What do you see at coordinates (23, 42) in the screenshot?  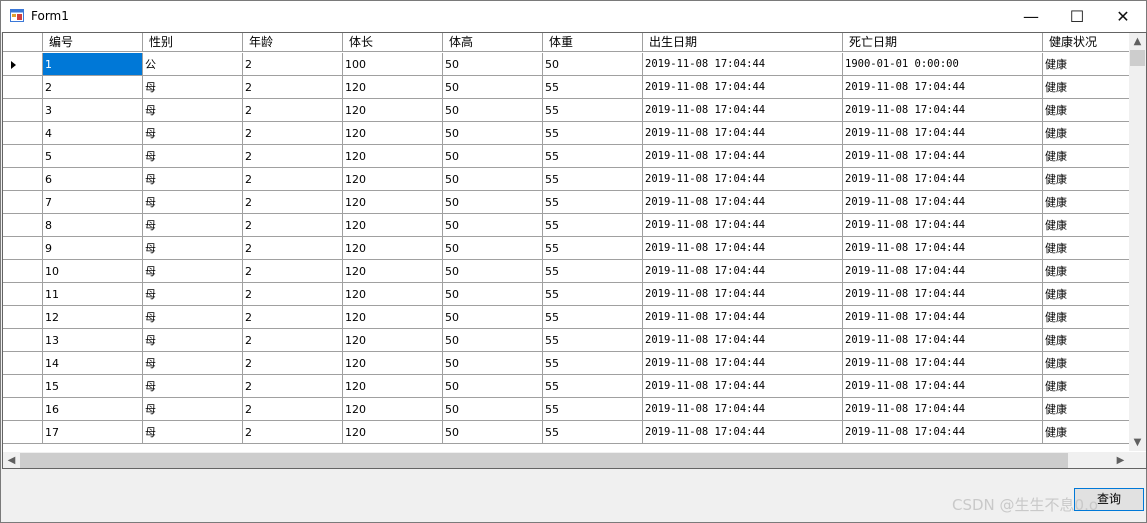 I see `header-corner` at bounding box center [23, 42].